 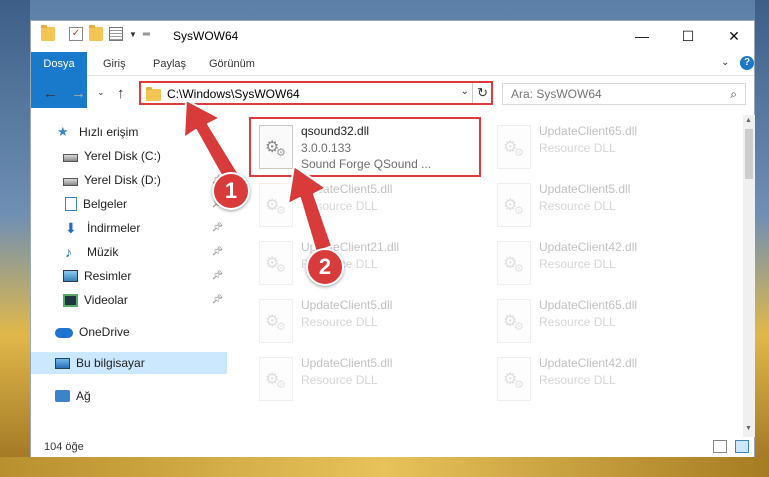 What do you see at coordinates (316, 93) in the screenshot?
I see `address-bar: C:\Windows\SysWOW64 ⌄ ↻` at bounding box center [316, 93].